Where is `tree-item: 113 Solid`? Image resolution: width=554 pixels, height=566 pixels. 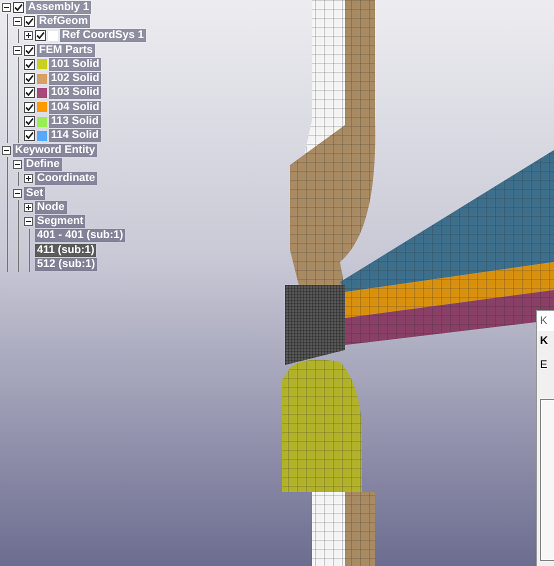
tree-item: 113 Solid is located at coordinates (75, 121).